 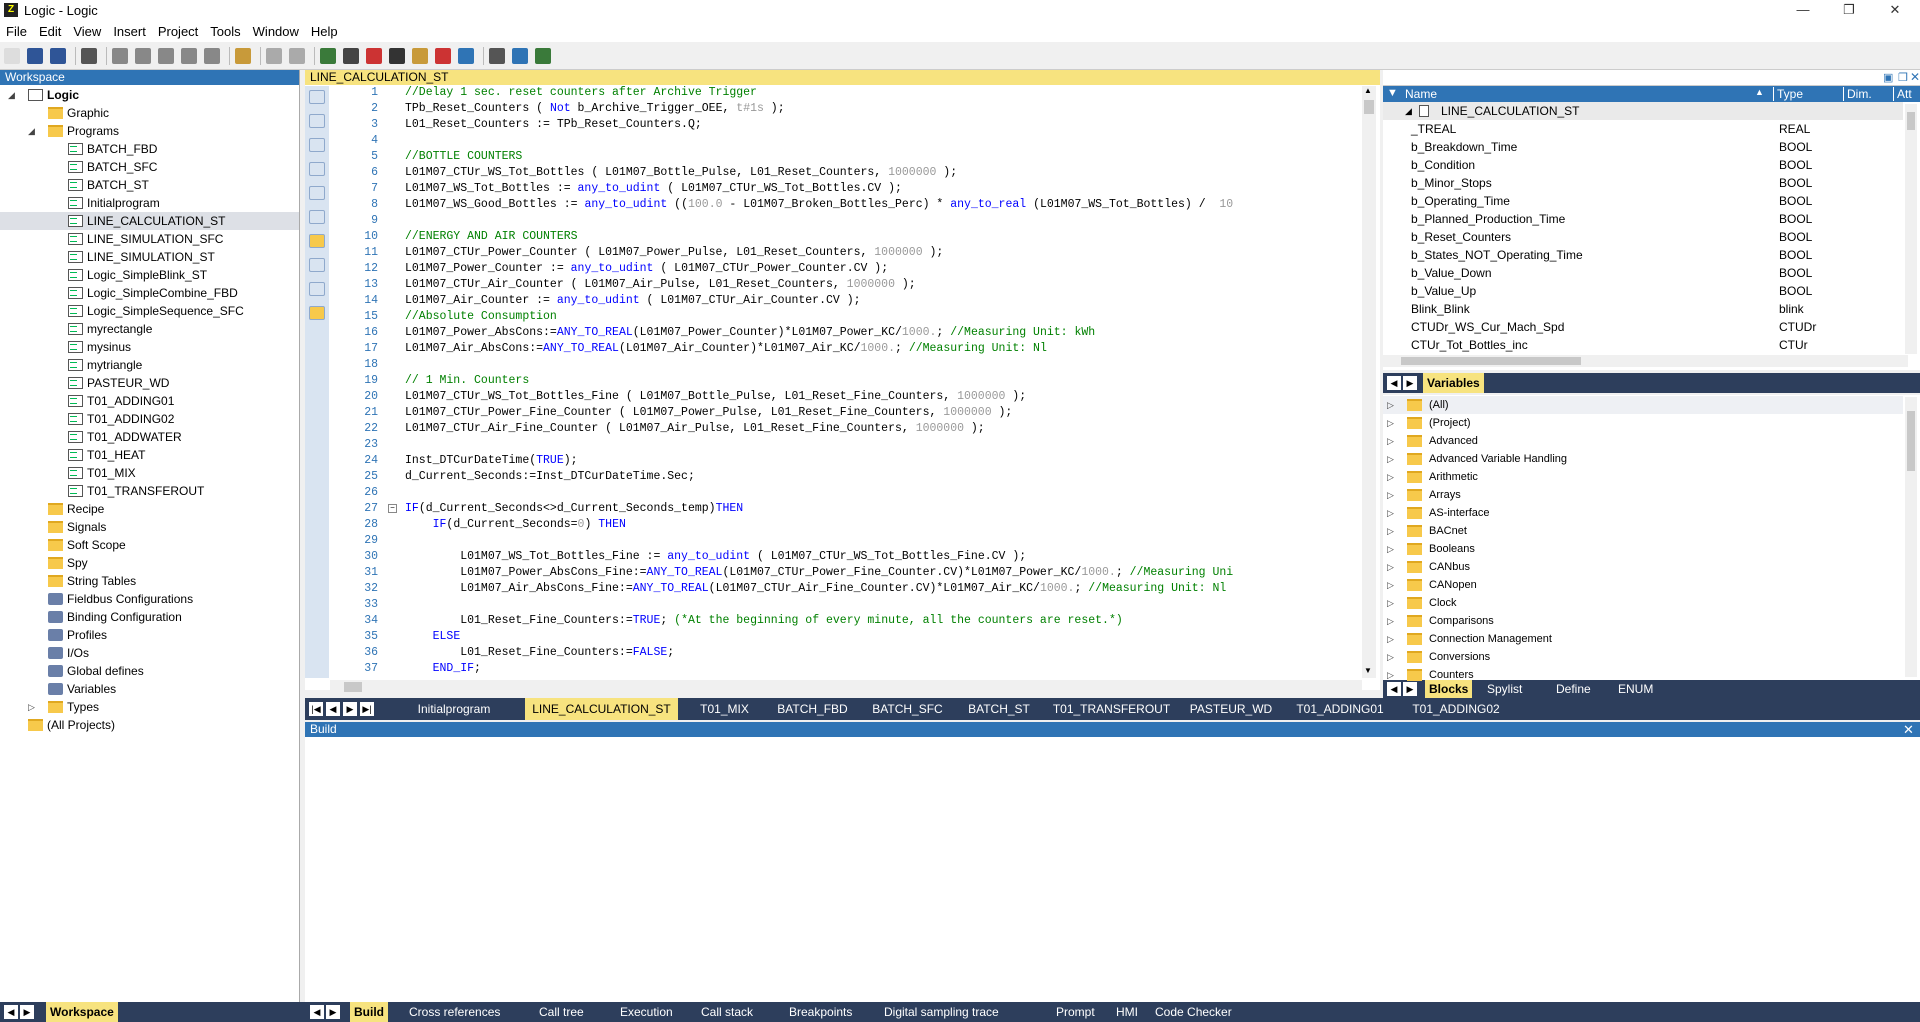 What do you see at coordinates (941, 1012) in the screenshot?
I see `tab-digital-sampling-trace: Digital sampling trace` at bounding box center [941, 1012].